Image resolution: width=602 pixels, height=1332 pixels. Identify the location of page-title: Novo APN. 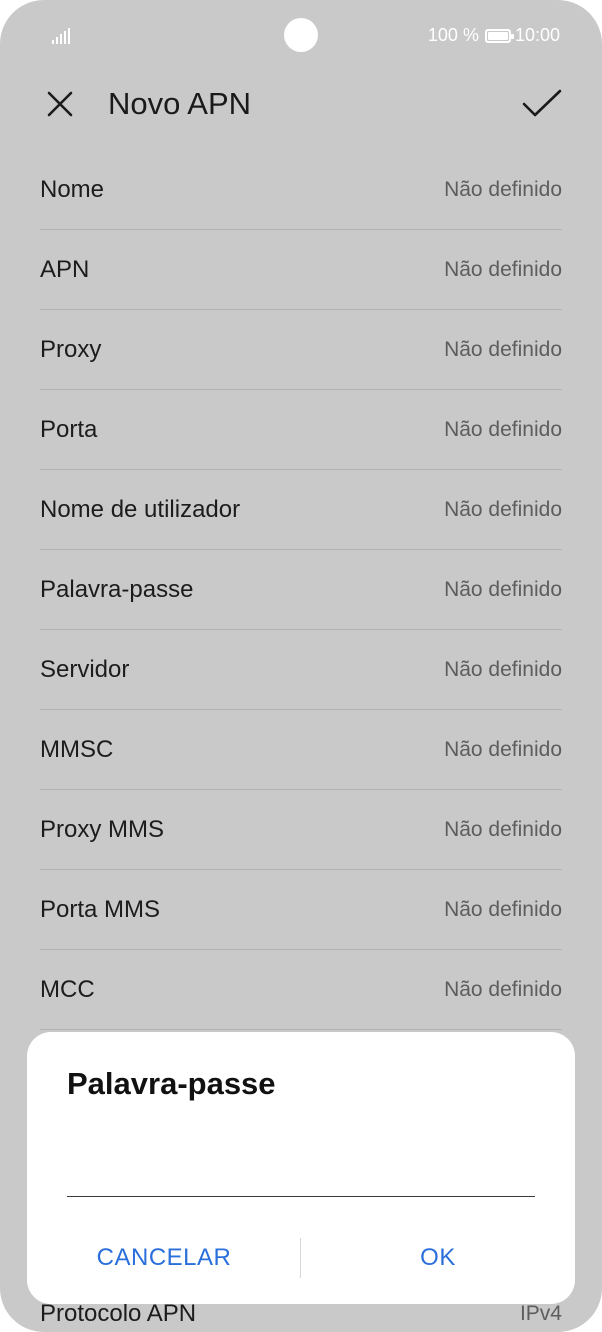
(180, 103).